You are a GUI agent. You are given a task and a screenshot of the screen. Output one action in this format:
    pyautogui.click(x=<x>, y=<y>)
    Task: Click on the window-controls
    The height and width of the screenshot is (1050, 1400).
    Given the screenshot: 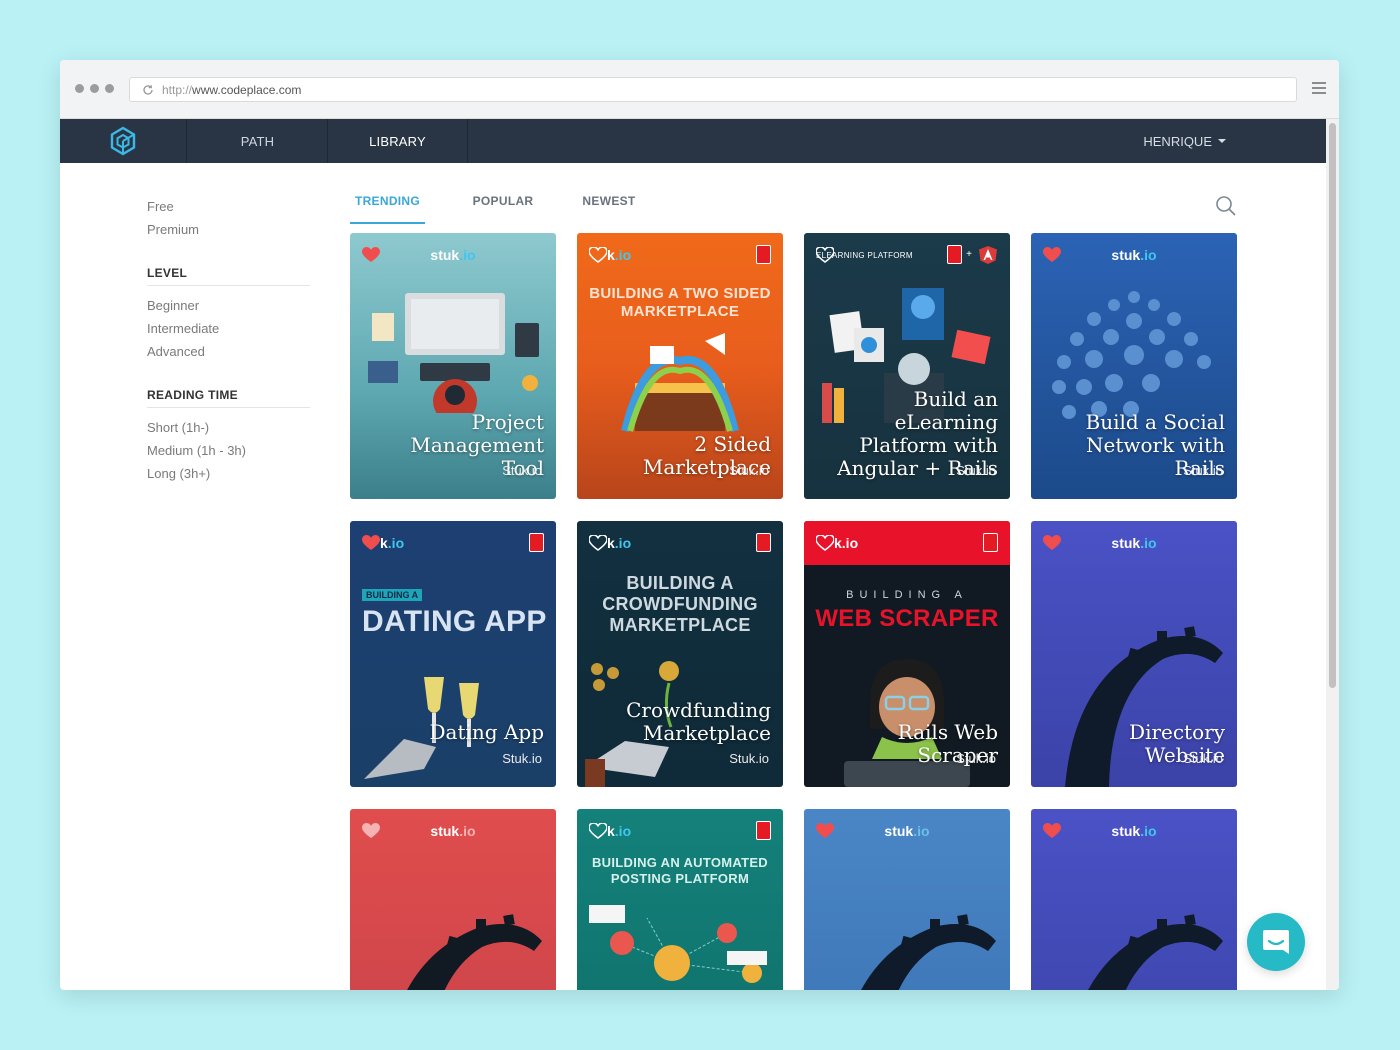 What is the action you would take?
    pyautogui.click(x=94, y=88)
    